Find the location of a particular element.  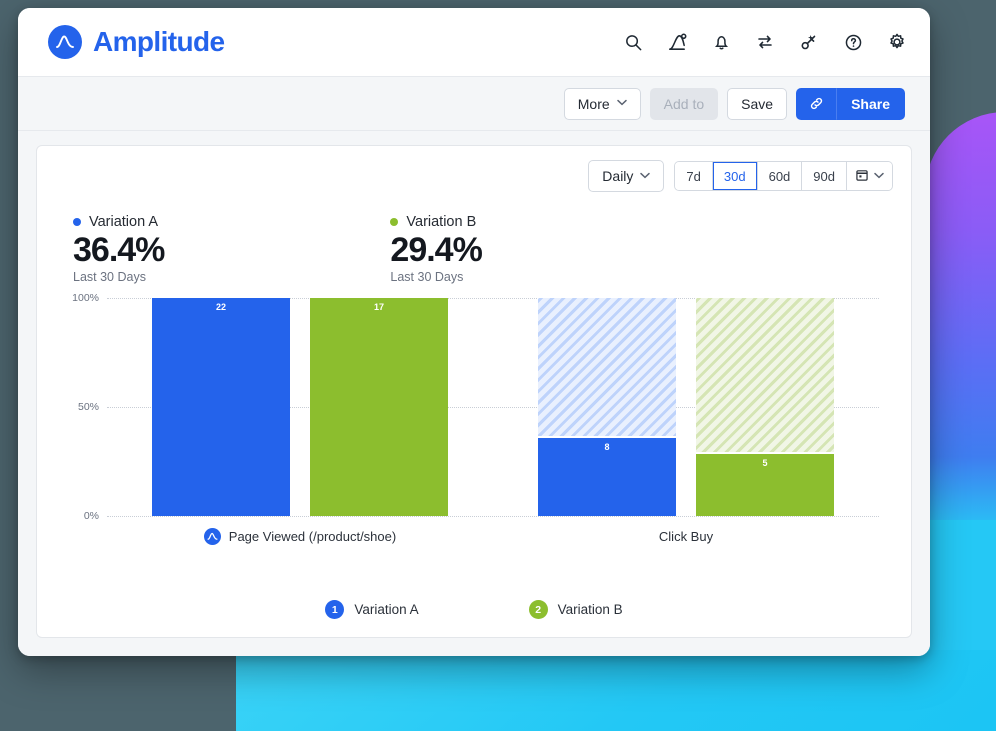

swap-arrows-icon is located at coordinates (765, 42).